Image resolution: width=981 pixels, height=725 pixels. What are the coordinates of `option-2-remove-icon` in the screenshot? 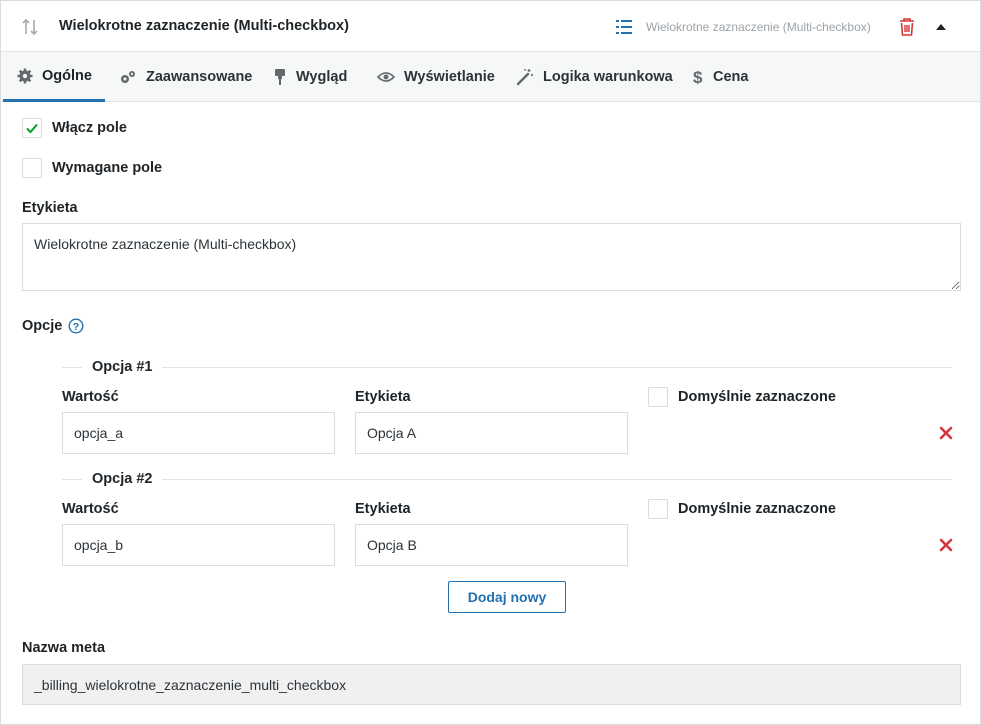 It's located at (946, 545).